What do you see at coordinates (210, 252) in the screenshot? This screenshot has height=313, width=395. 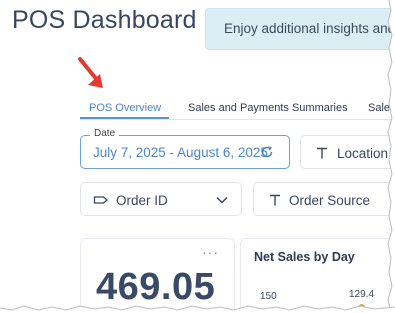 I see `card-menu-icon: ···` at bounding box center [210, 252].